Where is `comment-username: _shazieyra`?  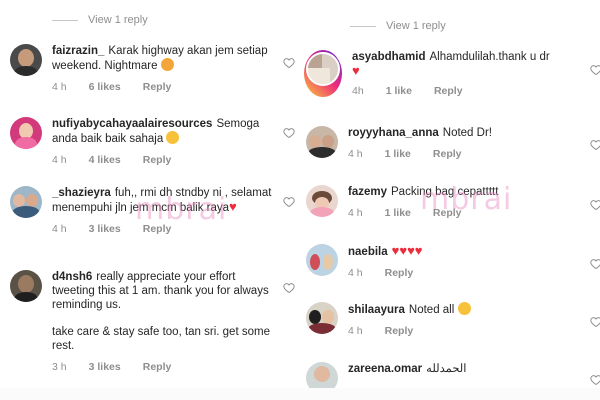
comment-username: _shazieyra is located at coordinates (81, 193).